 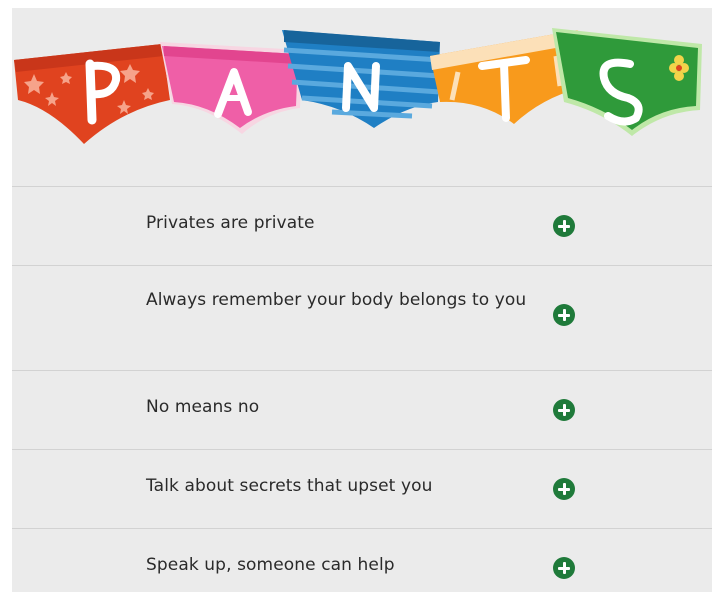 I want to click on accordion-item-secrets: Talk about secrets that upset you, so click(x=362, y=489).